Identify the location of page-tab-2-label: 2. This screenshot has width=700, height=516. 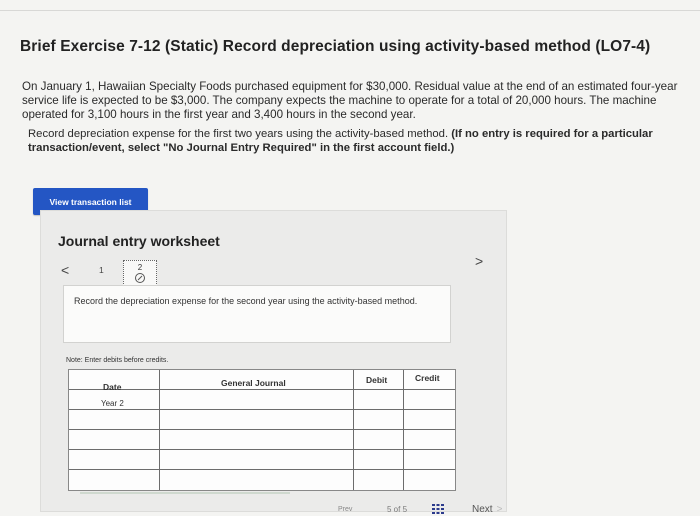
(140, 267).